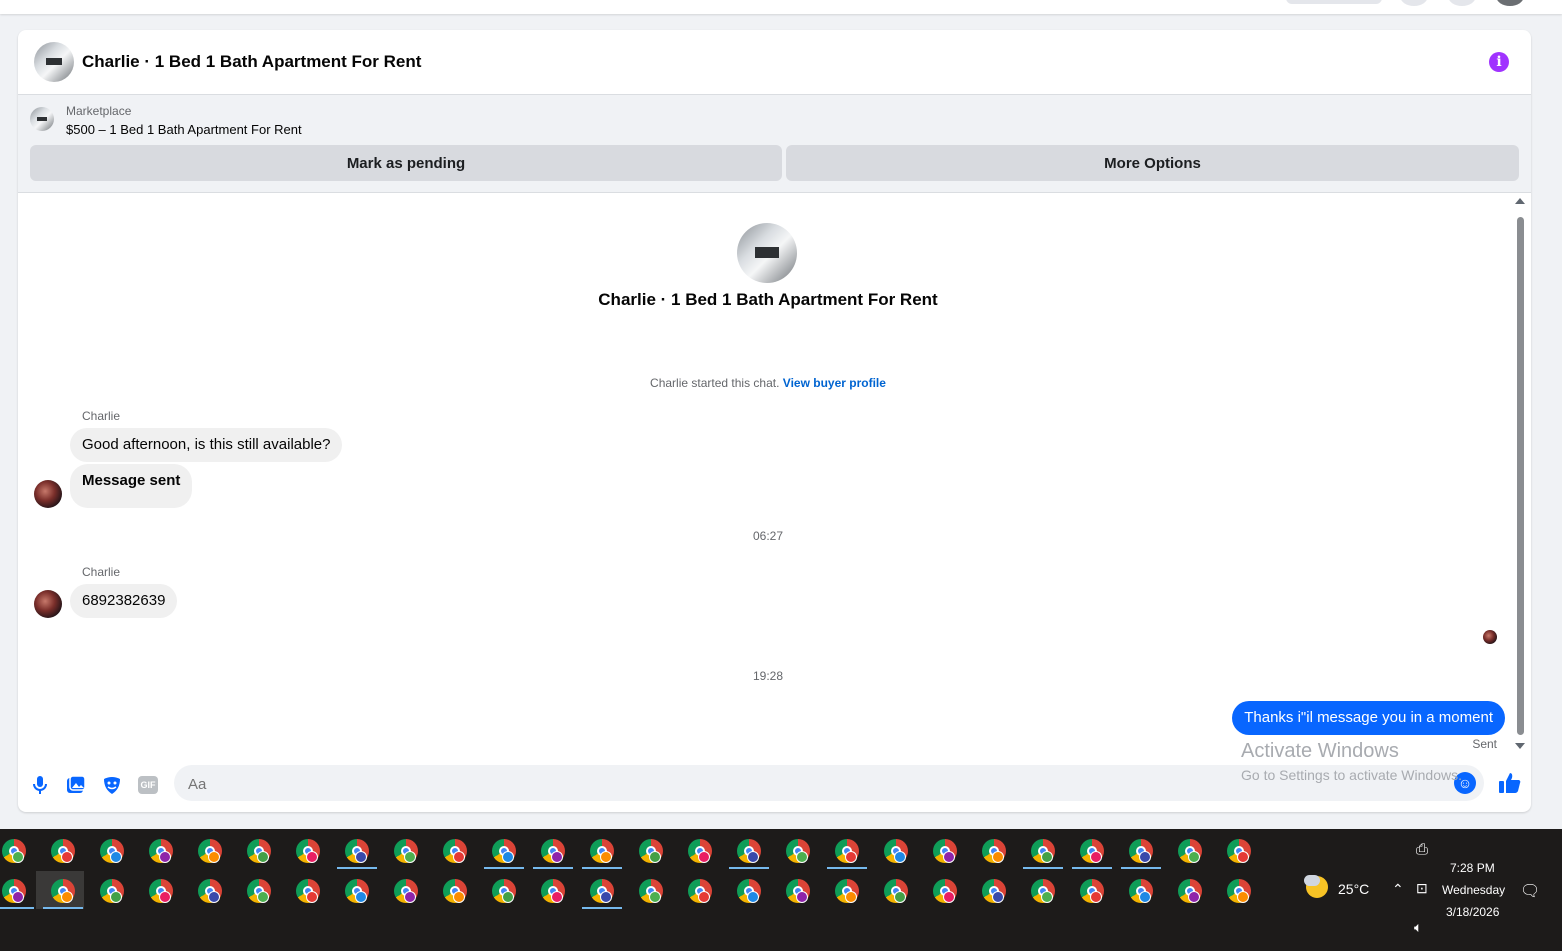  I want to click on info-icon: i, so click(1499, 62).